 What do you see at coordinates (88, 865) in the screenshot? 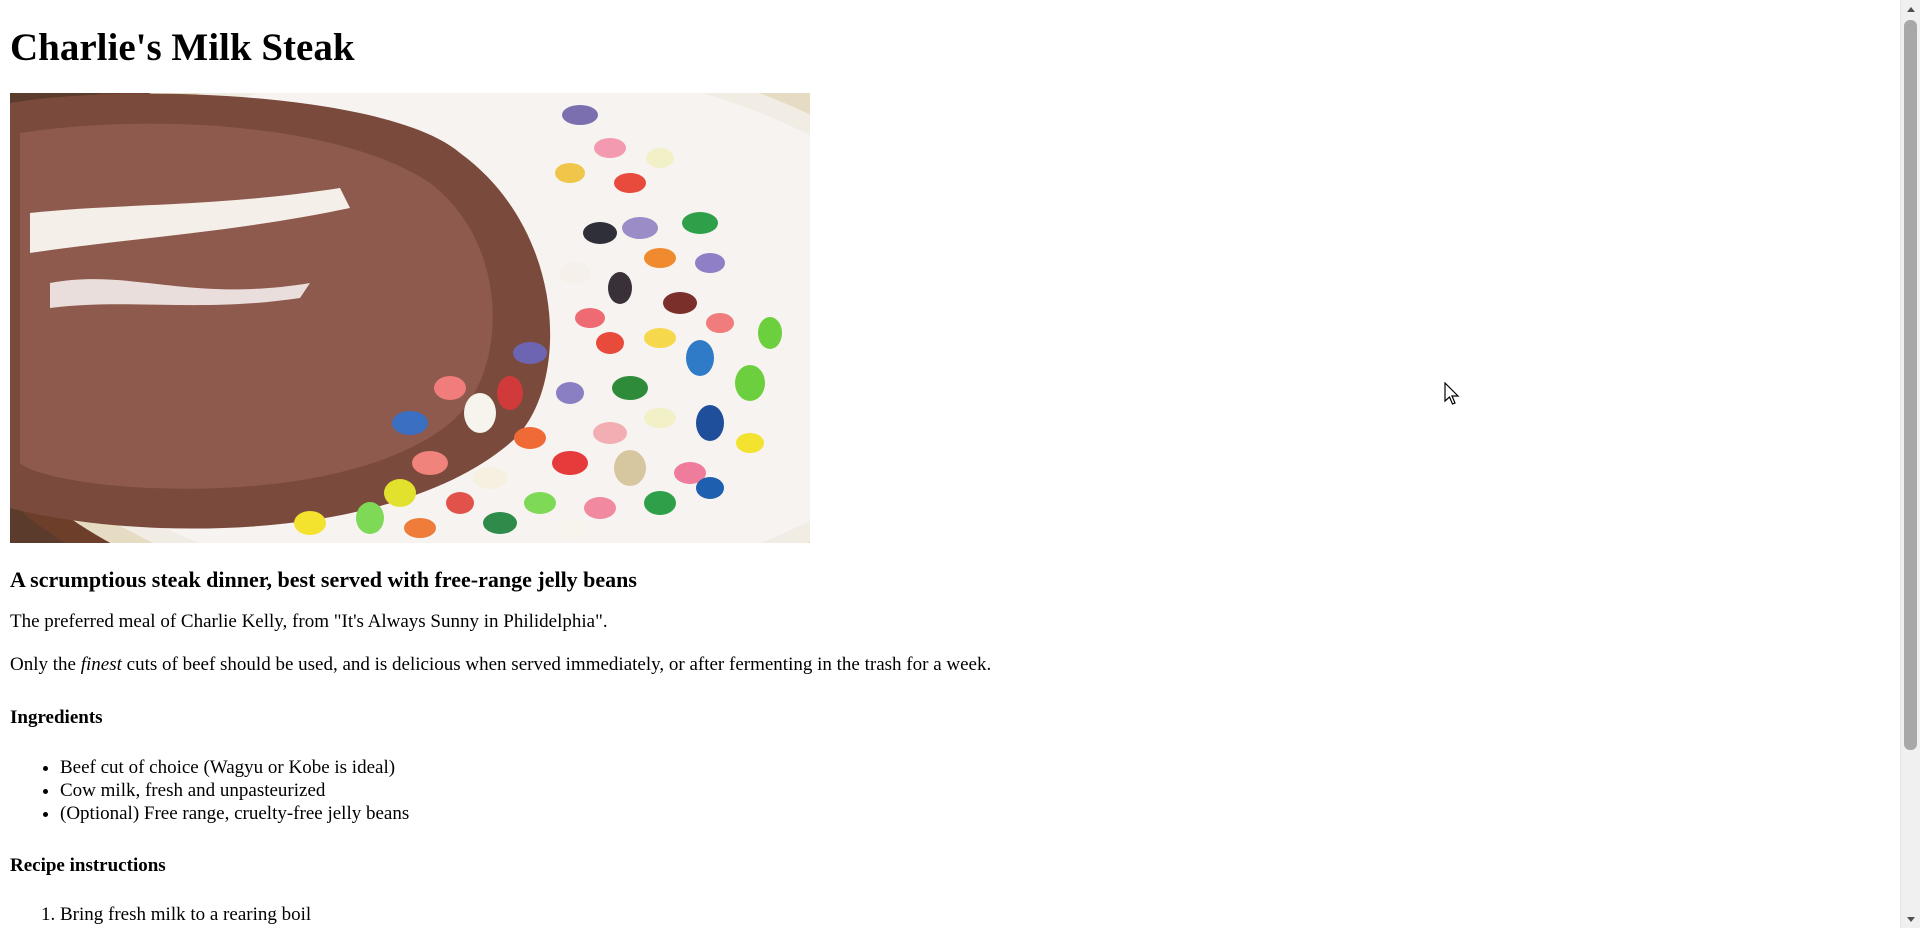
I see `instructions-heading: Recipe instructions` at bounding box center [88, 865].